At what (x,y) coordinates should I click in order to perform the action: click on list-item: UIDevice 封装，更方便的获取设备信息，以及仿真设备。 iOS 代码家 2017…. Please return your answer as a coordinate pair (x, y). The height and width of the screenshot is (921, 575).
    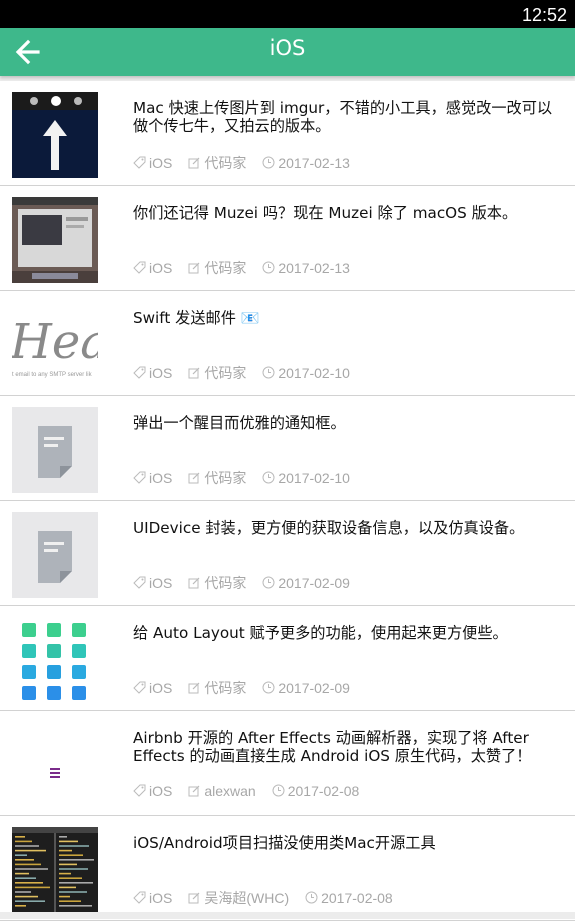
    Looking at the image, I should click on (287, 553).